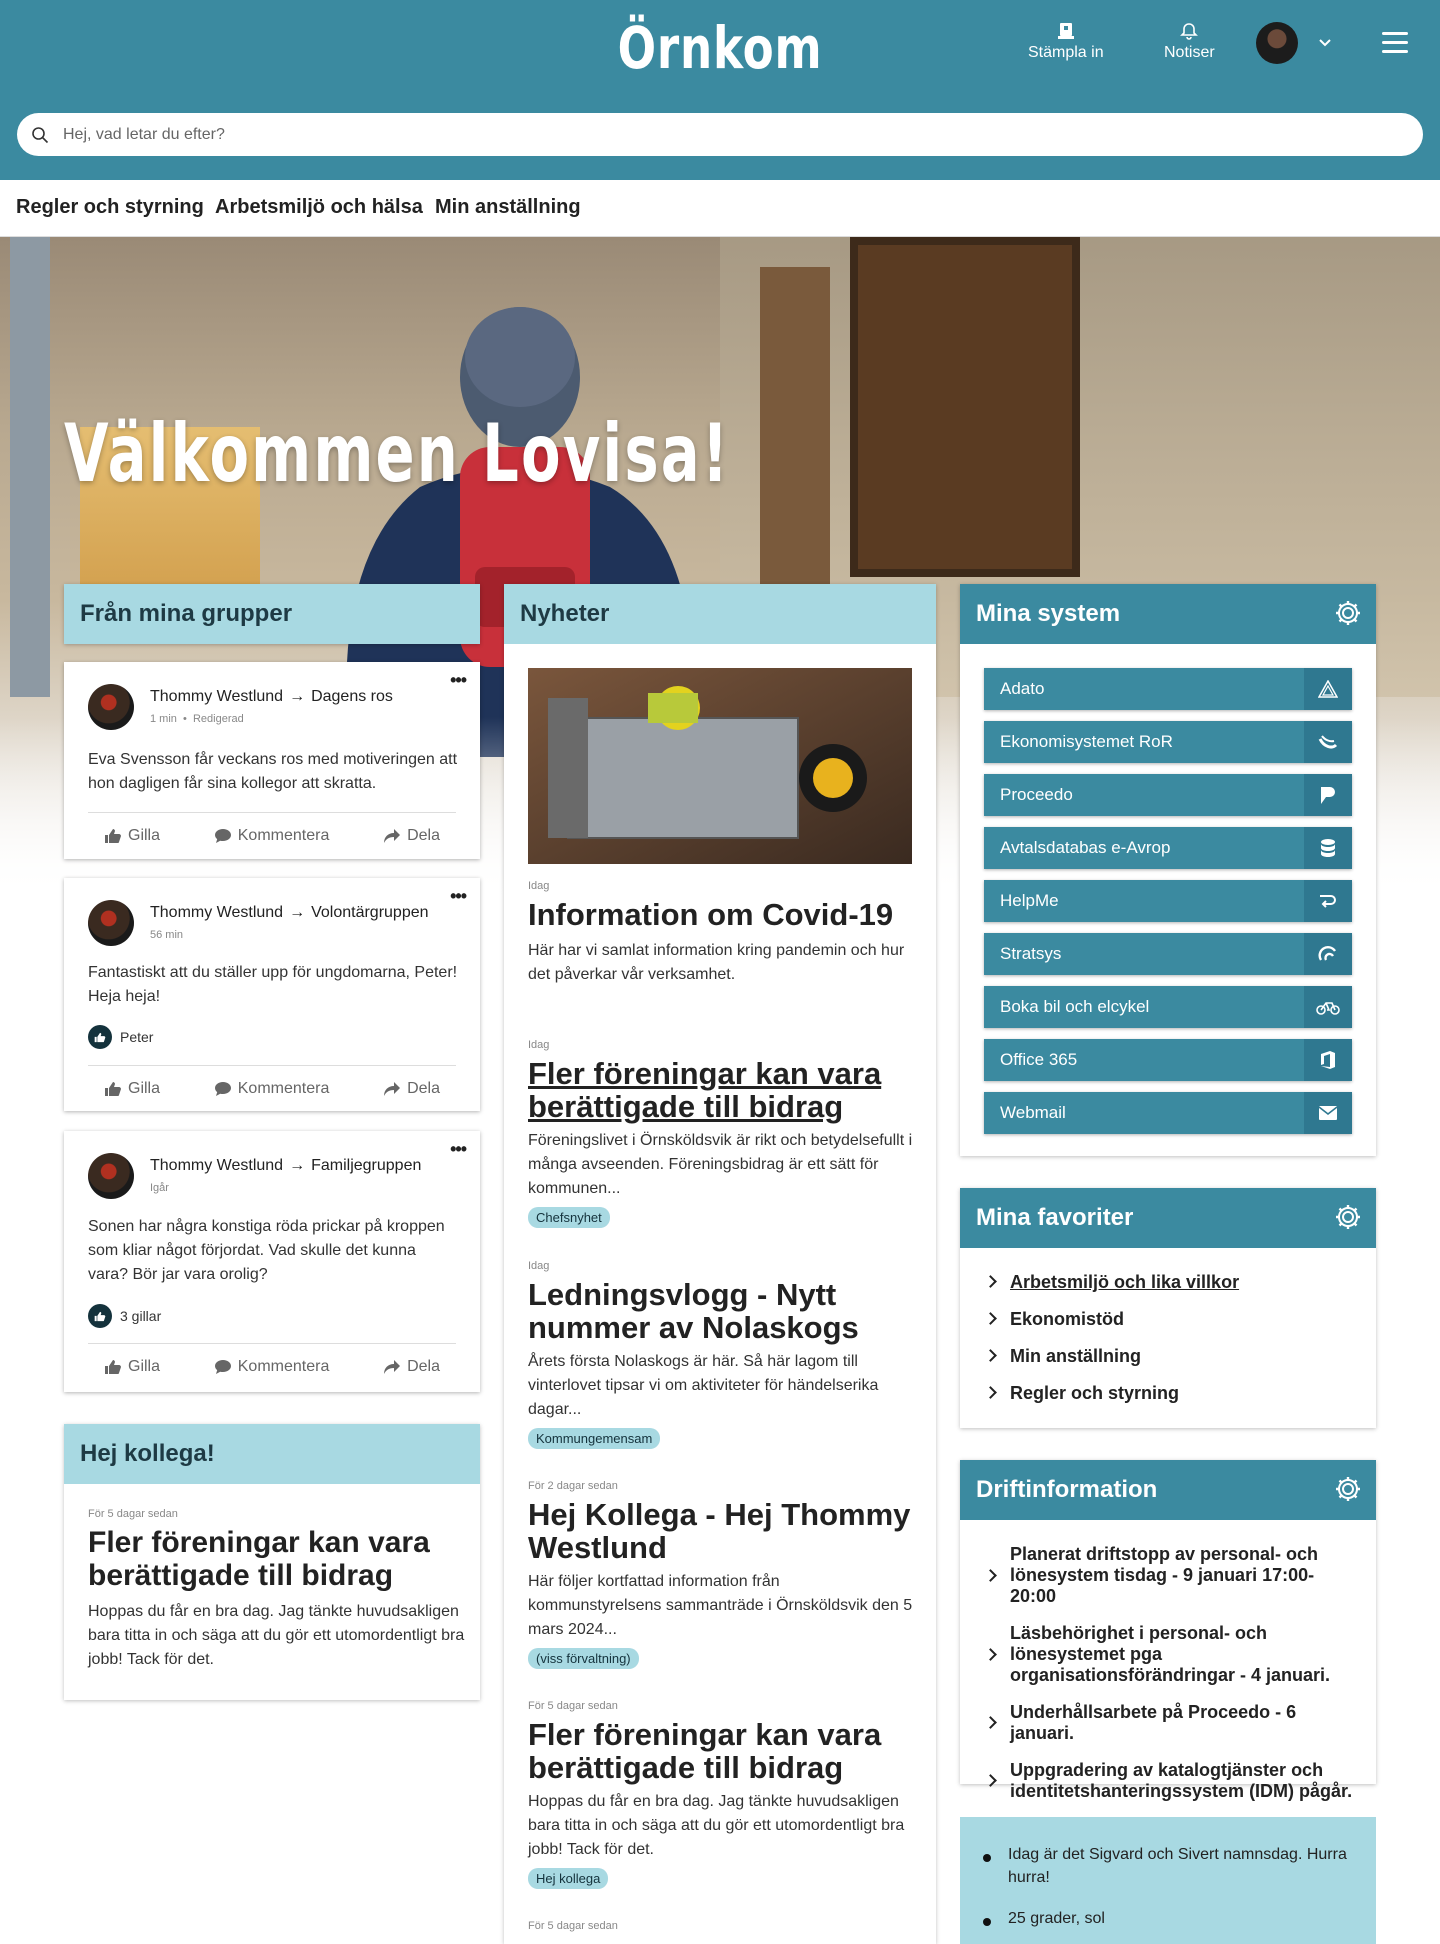 This screenshot has width=1440, height=1944. Describe the element at coordinates (1189, 52) in the screenshot. I see `notiser-label: Notiser` at that location.